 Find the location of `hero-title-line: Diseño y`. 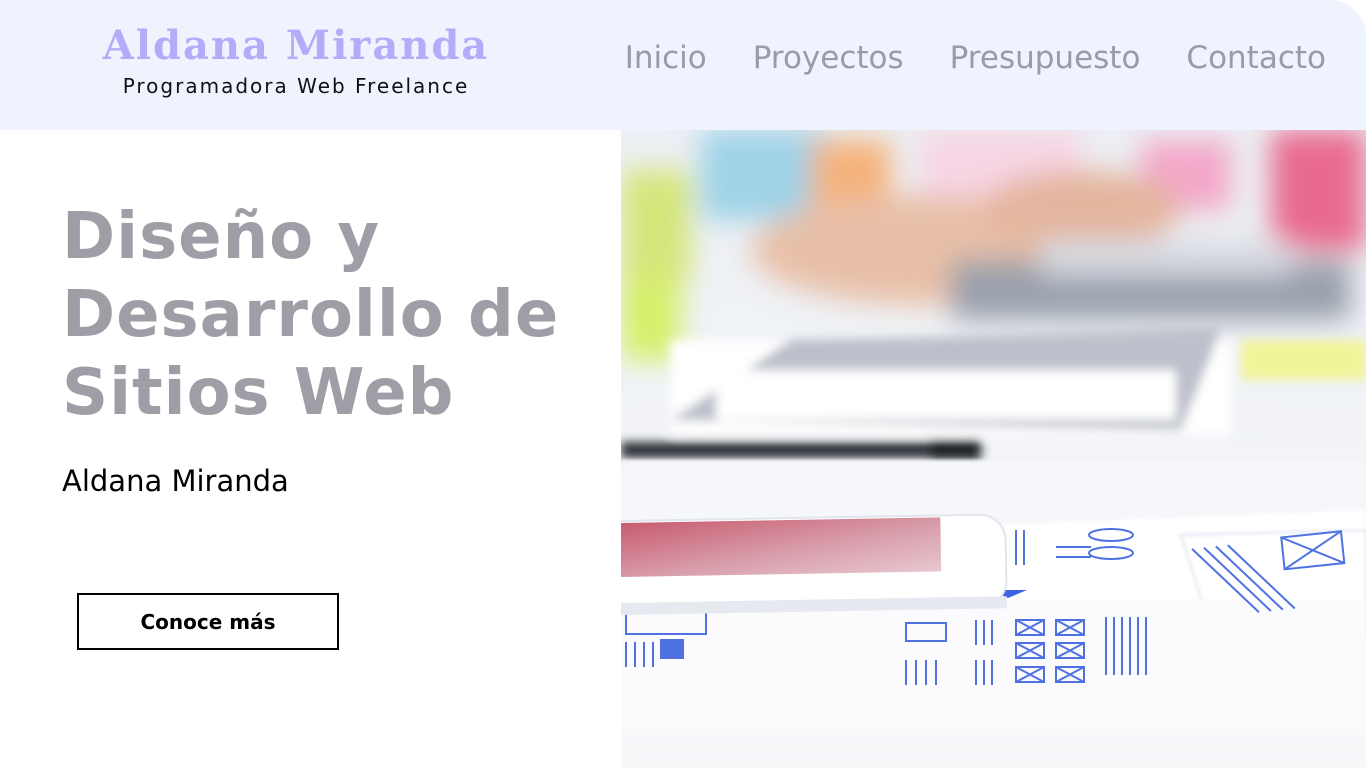

hero-title-line: Diseño y is located at coordinates (221, 237).